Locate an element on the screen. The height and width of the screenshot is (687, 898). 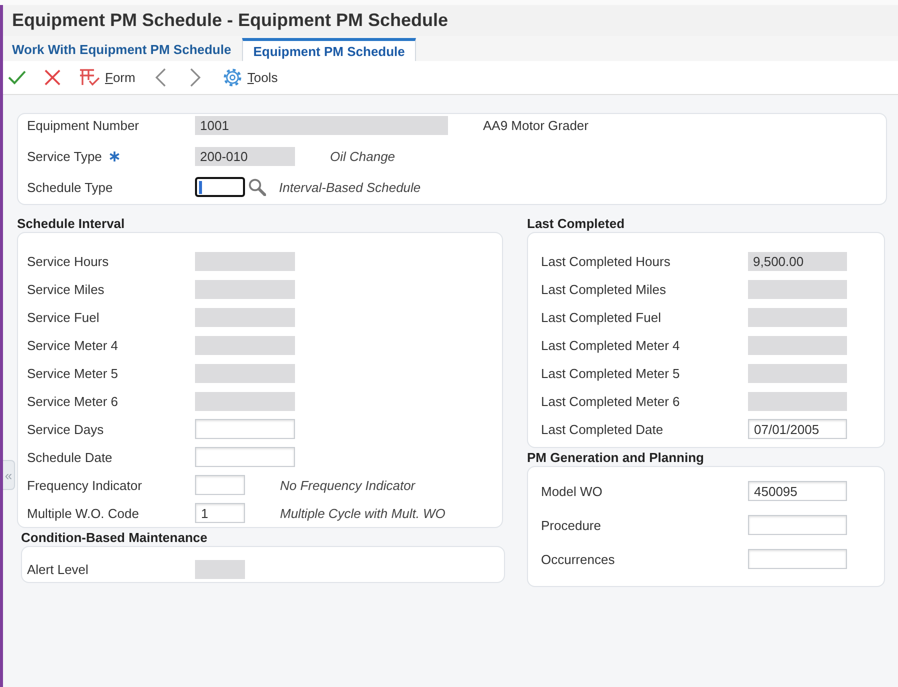
field-label: Service Hours is located at coordinates (68, 261).